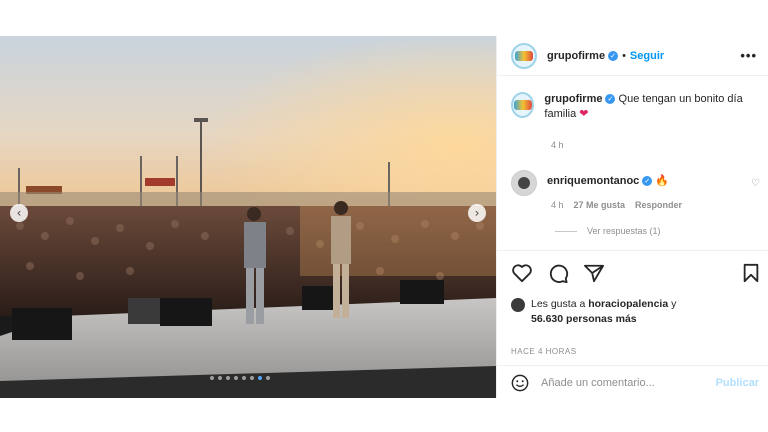  I want to click on replies-divider, so click(566, 231).